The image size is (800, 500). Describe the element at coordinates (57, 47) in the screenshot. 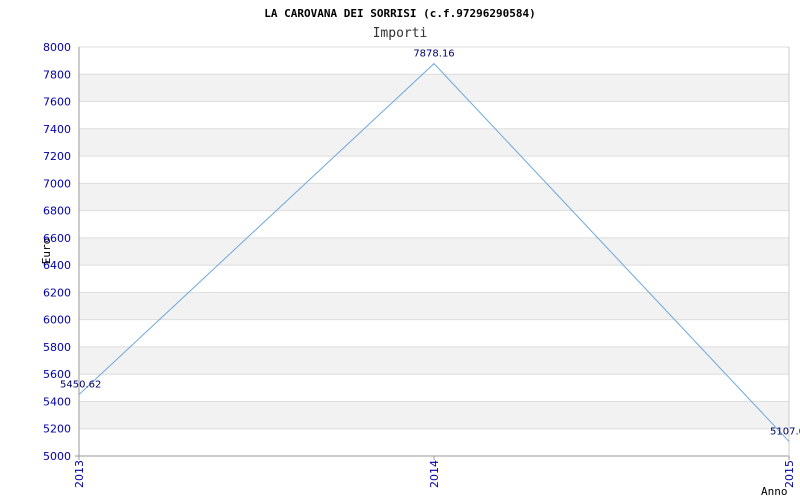

I see `y-tick-label: 8000` at that location.